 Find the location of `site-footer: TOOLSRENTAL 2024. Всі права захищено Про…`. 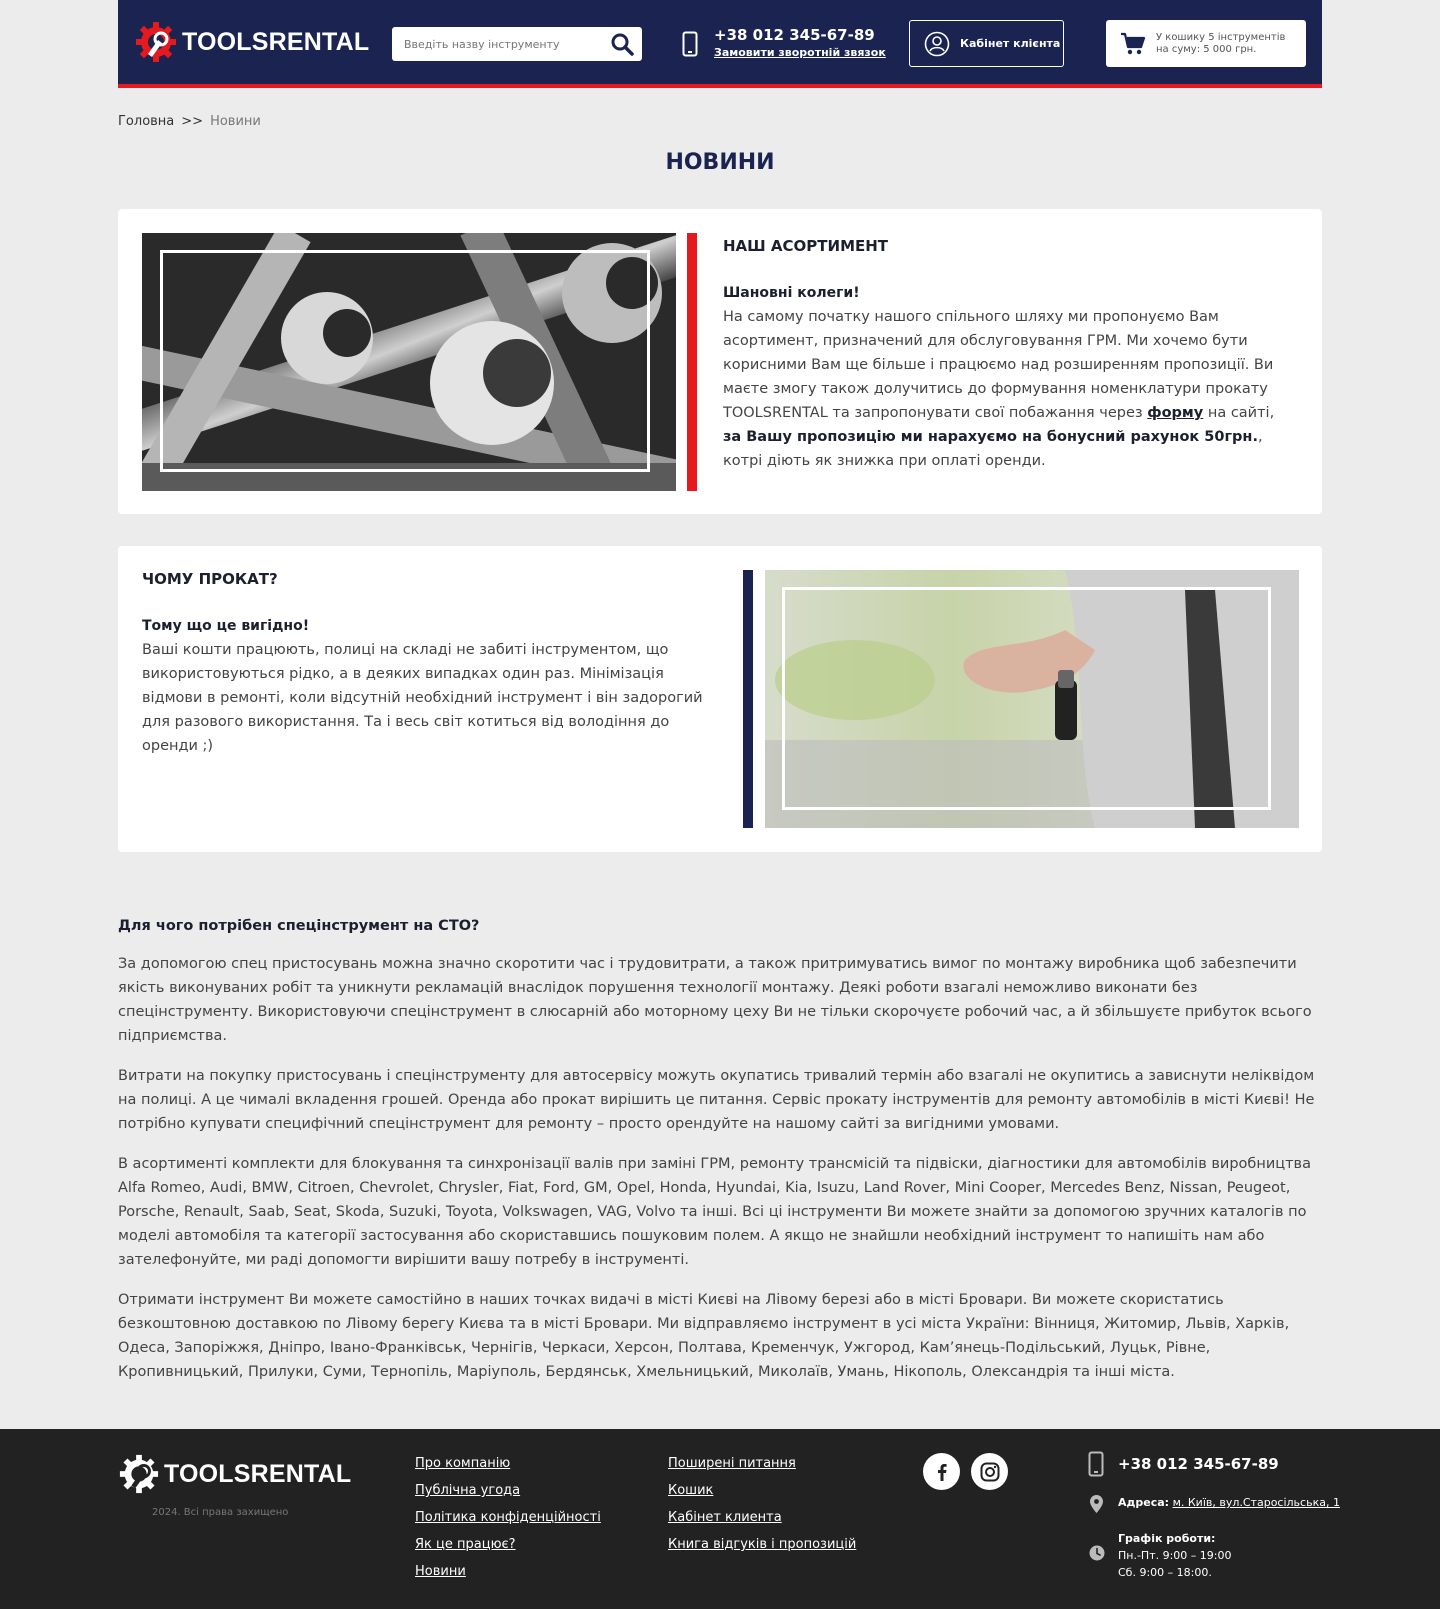

site-footer: TOOLSRENTAL 2024. Всі права захищено Про… is located at coordinates (720, 1519).